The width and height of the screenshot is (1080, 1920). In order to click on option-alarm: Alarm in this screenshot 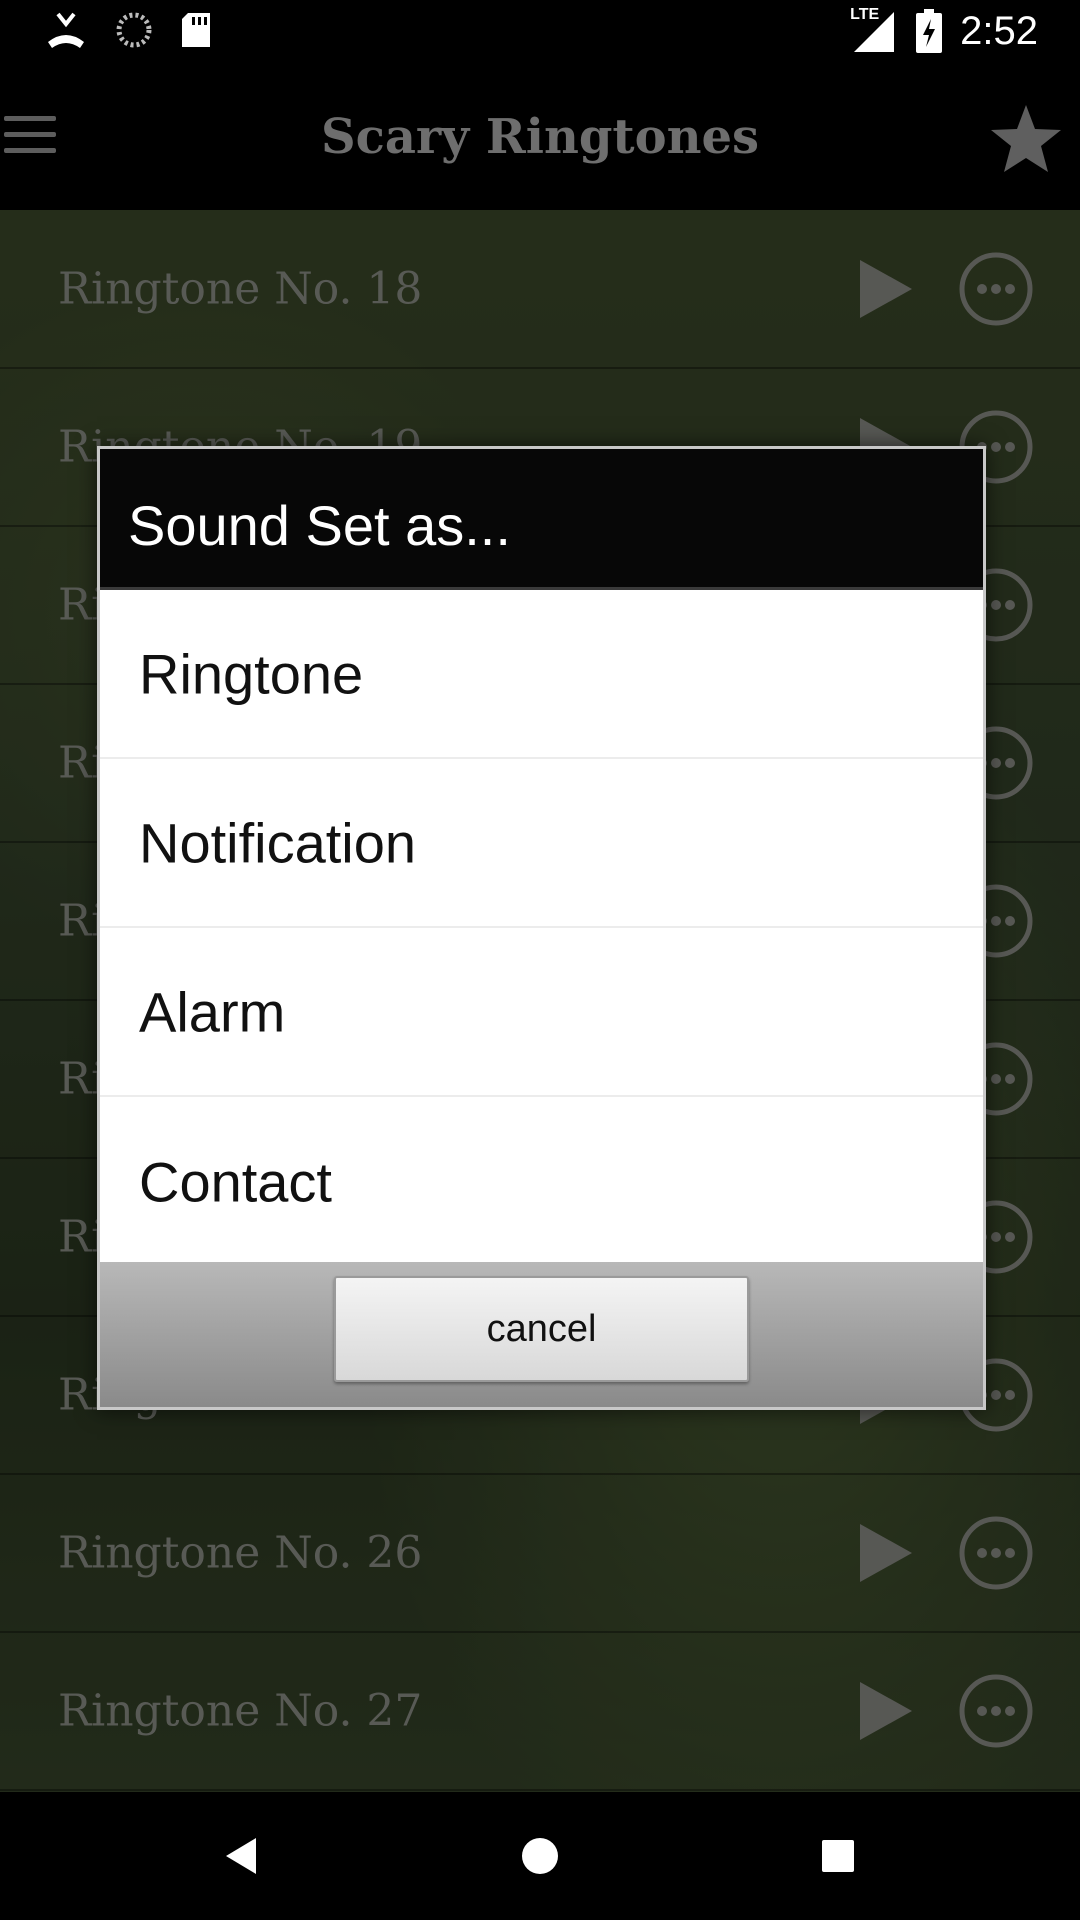, I will do `click(541, 1012)`.